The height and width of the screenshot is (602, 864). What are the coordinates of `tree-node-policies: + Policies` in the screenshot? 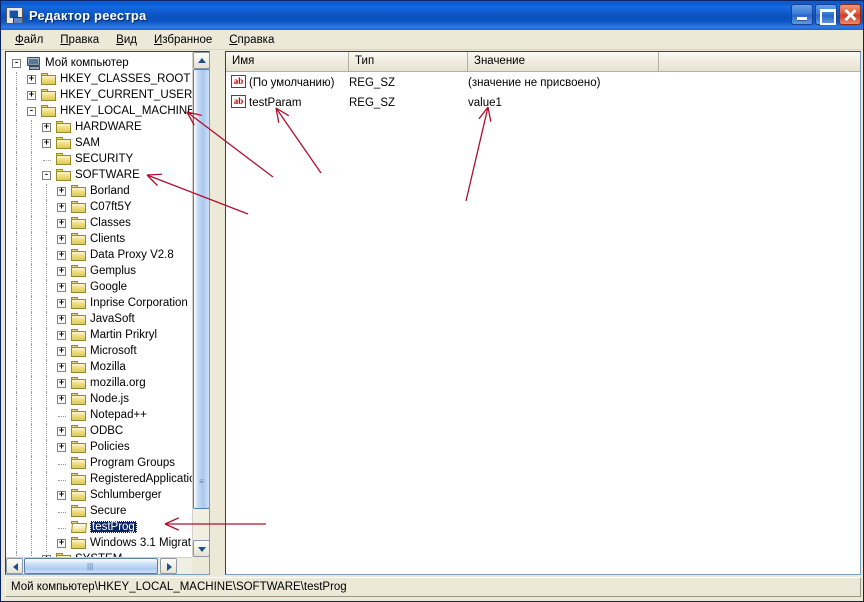 It's located at (100, 448).